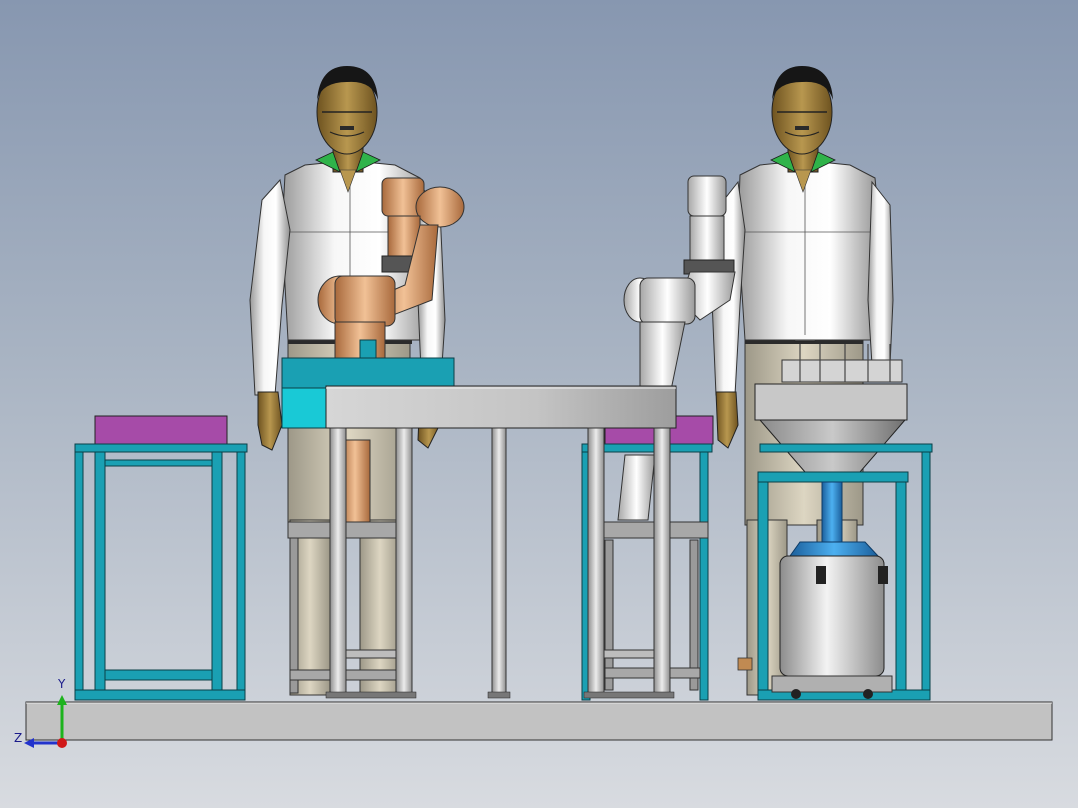  Describe the element at coordinates (62, 743) in the screenshot. I see `x-axis-dot` at that location.